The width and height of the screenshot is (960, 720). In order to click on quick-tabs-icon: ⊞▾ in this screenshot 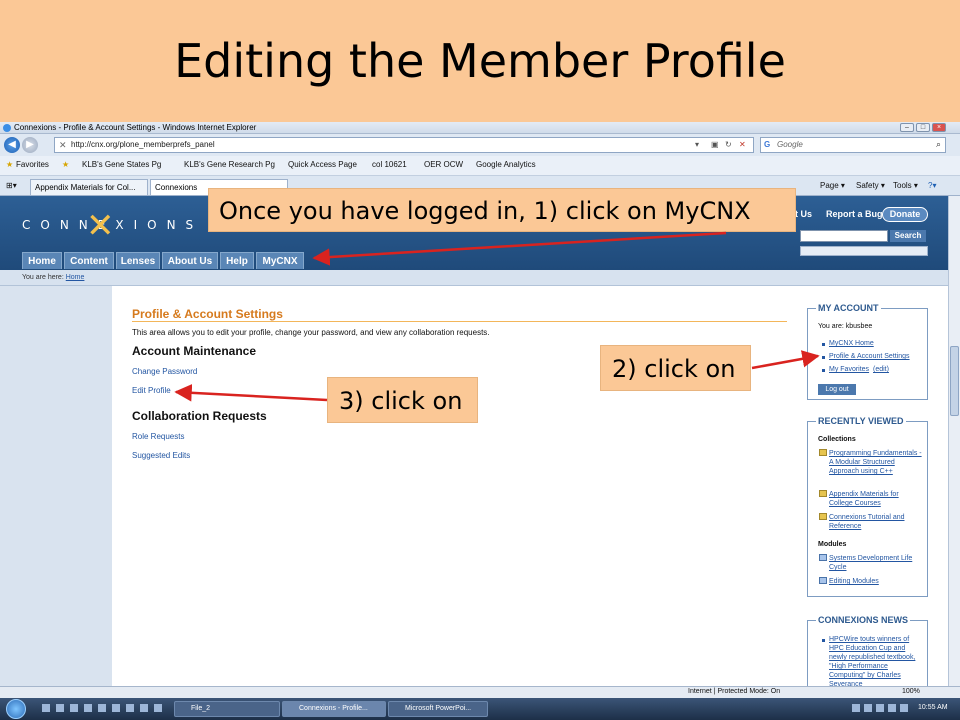, I will do `click(11, 185)`.